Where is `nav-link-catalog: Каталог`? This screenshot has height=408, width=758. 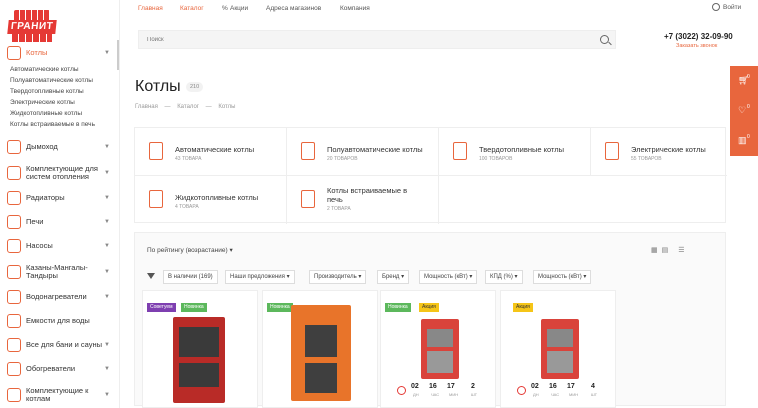
nav-link-catalog: Каталог is located at coordinates (192, 8).